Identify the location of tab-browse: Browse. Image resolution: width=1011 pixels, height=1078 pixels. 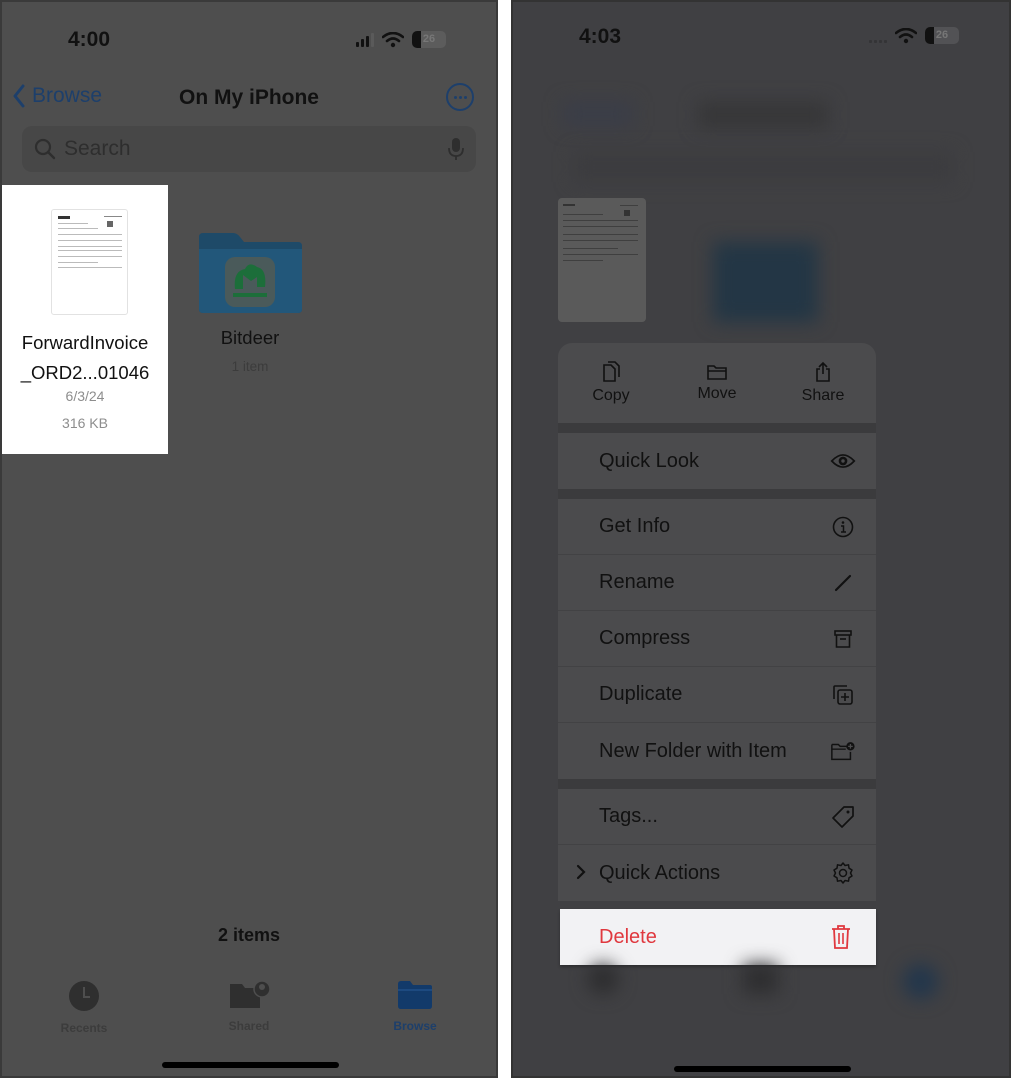
(415, 1006).